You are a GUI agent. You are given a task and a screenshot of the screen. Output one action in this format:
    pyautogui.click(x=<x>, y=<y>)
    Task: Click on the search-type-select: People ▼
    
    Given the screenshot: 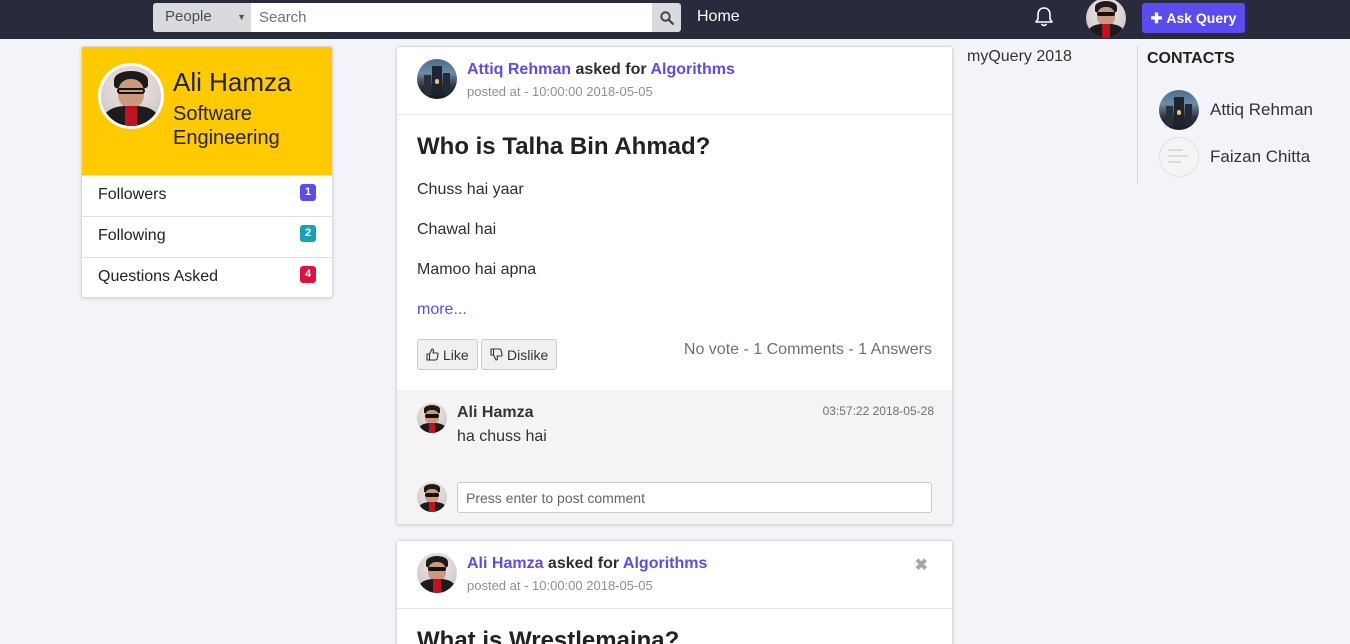 What is the action you would take?
    pyautogui.click(x=202, y=17)
    